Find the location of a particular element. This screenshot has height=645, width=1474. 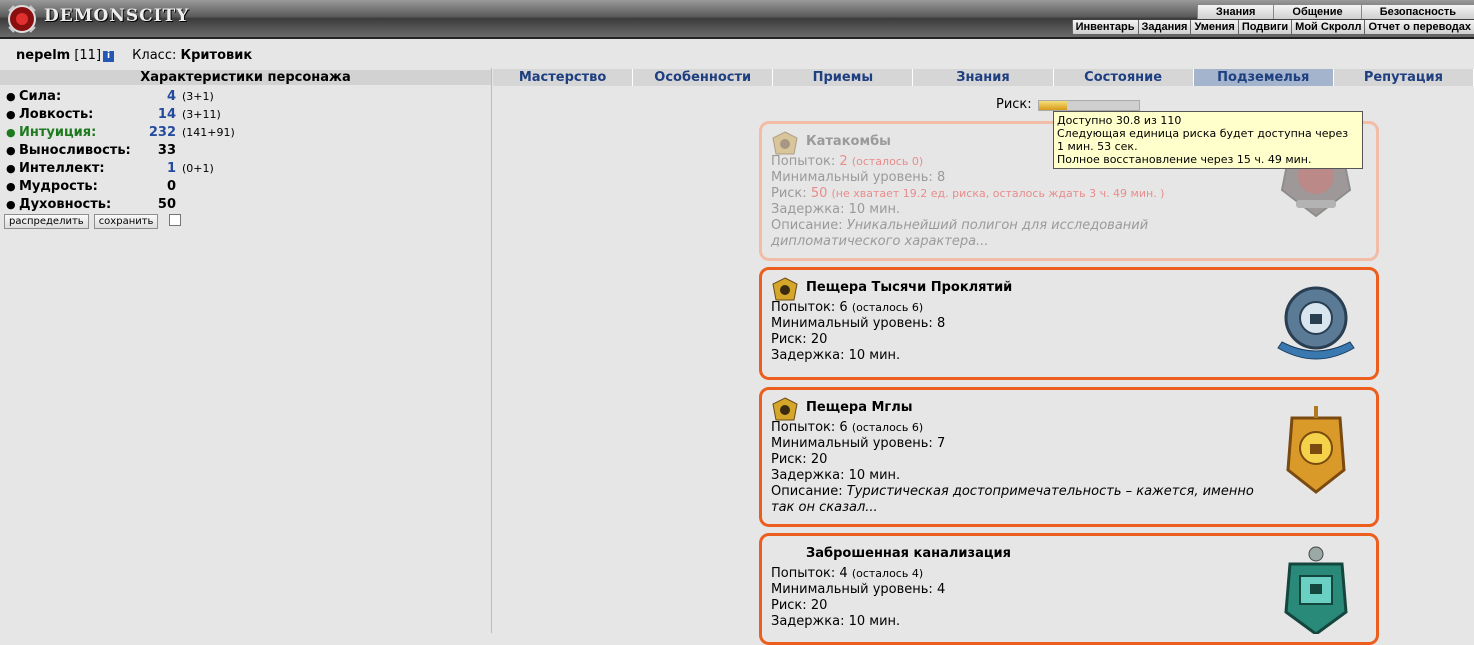

nav-transfer-report: Отчет о переводах is located at coordinates (1419, 27).